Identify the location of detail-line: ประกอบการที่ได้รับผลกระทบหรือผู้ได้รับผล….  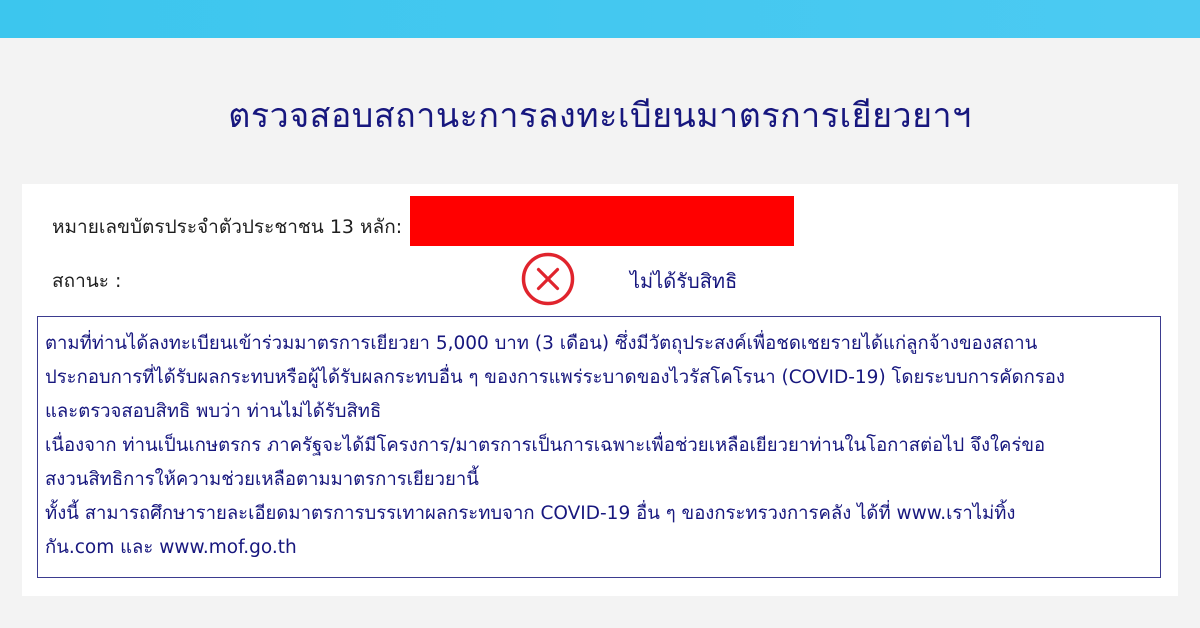
(555, 377).